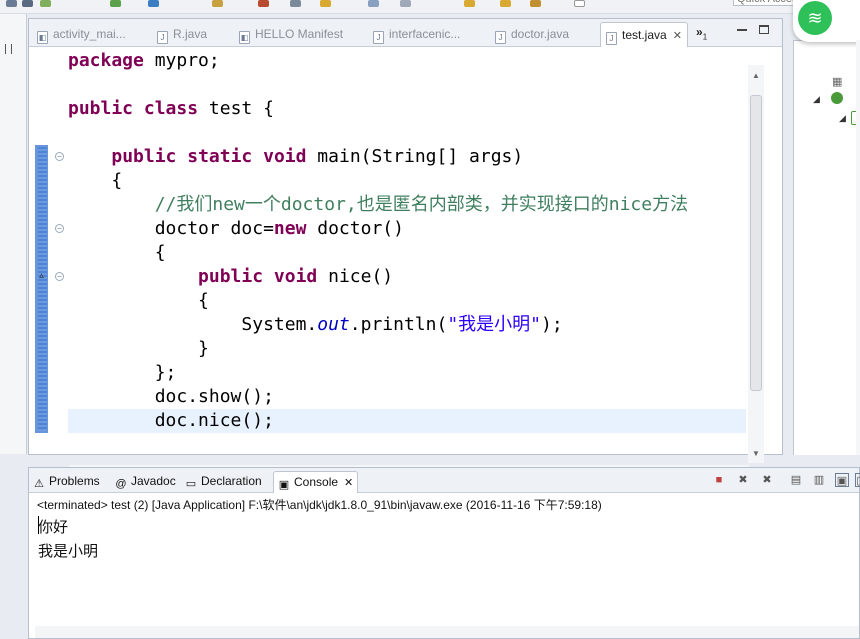 The width and height of the screenshot is (860, 639). What do you see at coordinates (719, 480) in the screenshot?
I see `terminate-icon: ■` at bounding box center [719, 480].